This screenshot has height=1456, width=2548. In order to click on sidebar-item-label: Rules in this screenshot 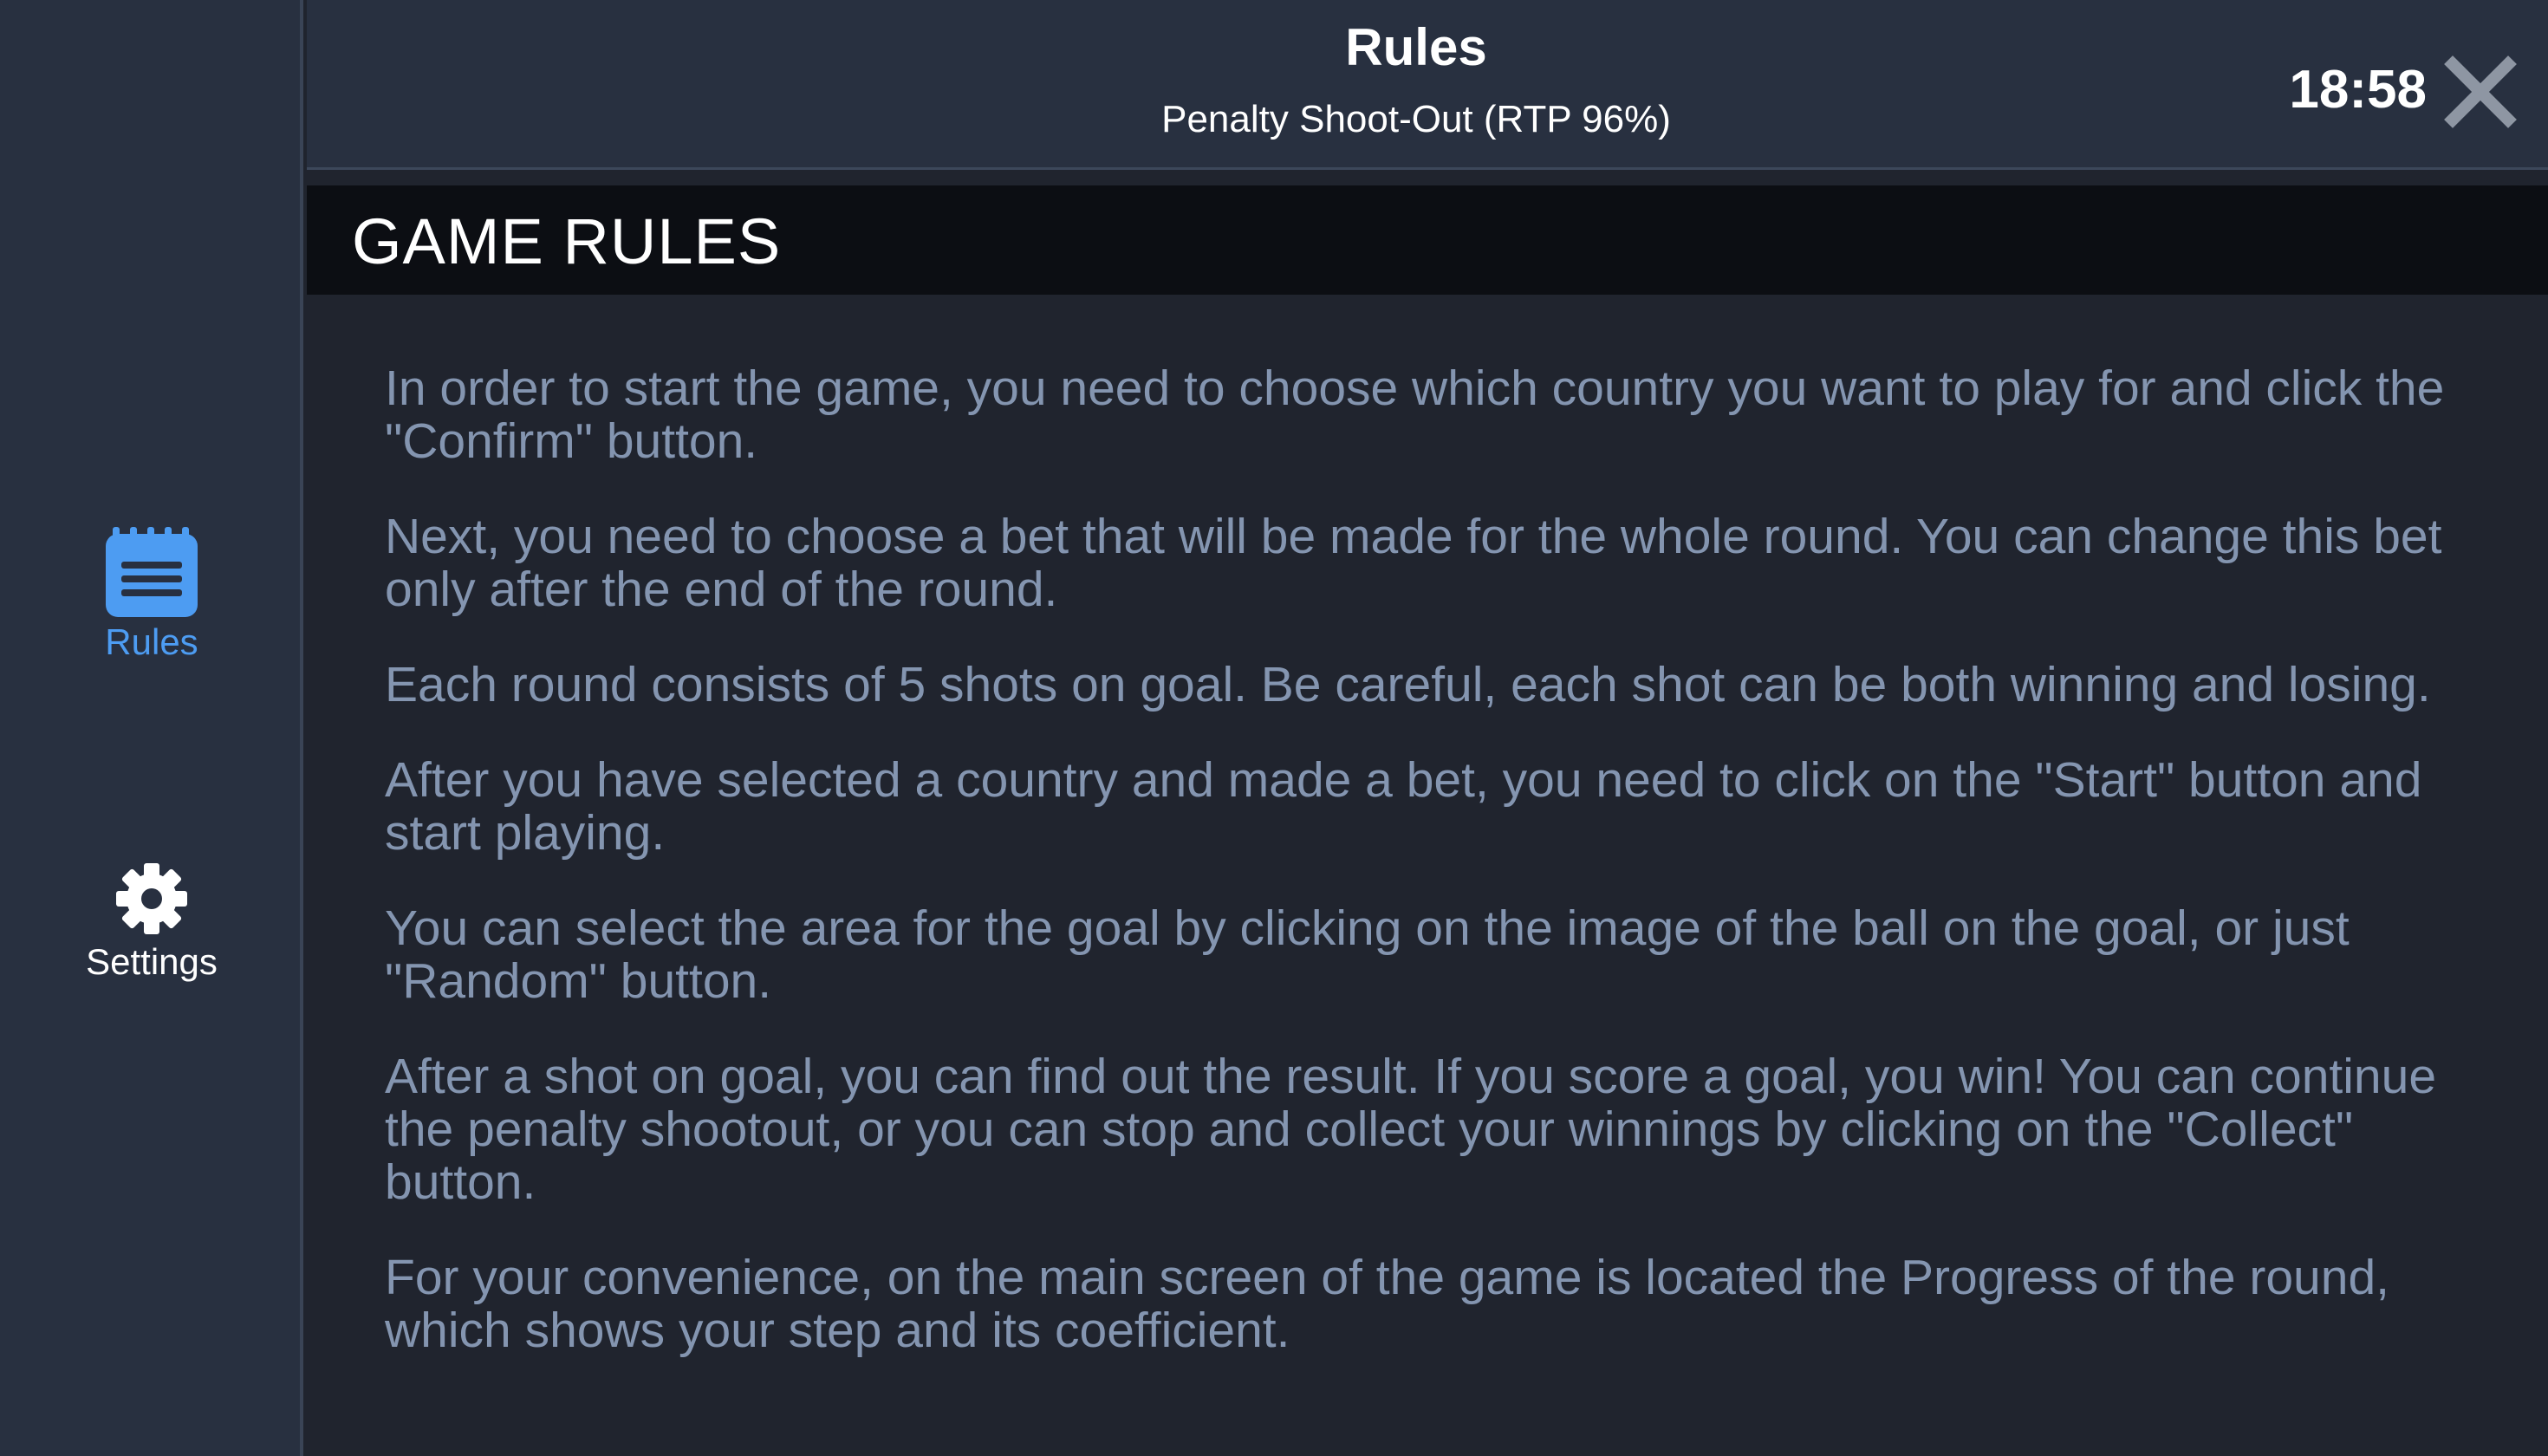, I will do `click(151, 641)`.